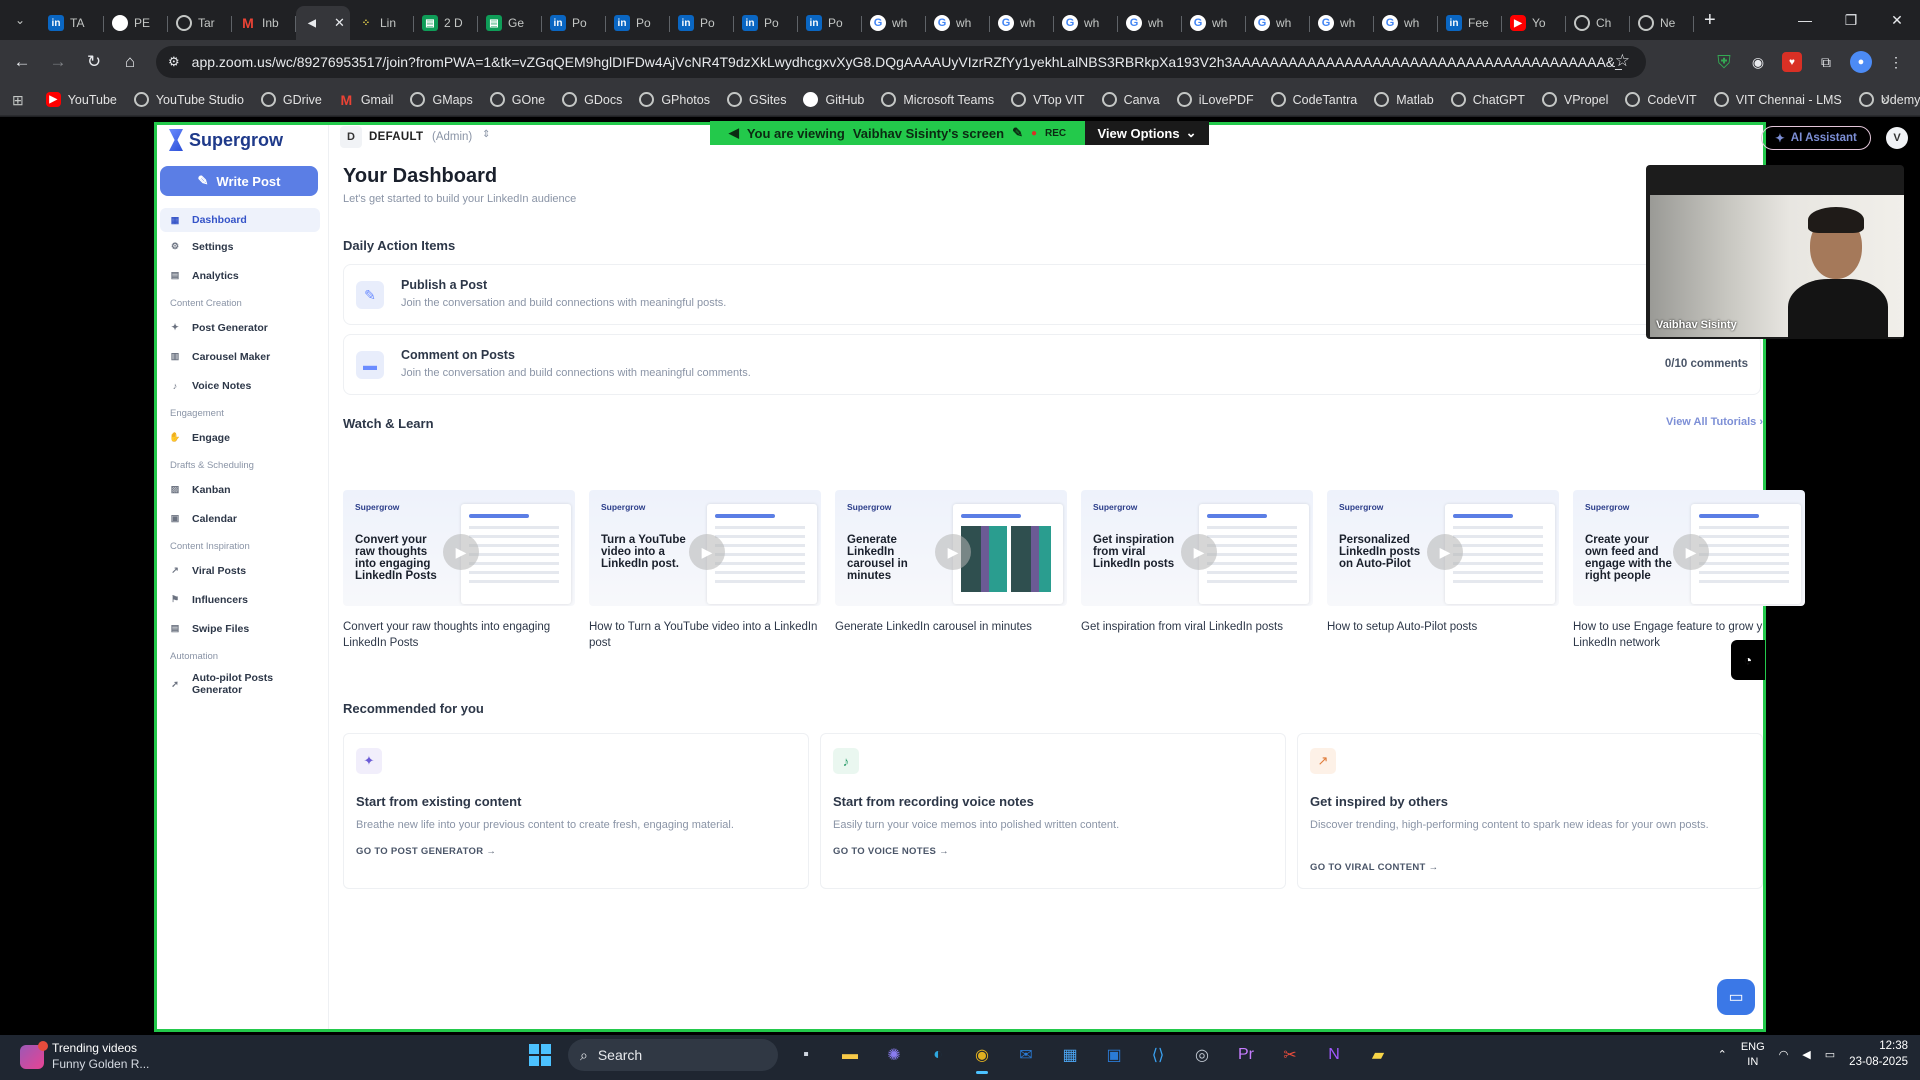 The height and width of the screenshot is (1080, 1920). I want to click on bookmark-item: M Gmail, so click(366, 100).